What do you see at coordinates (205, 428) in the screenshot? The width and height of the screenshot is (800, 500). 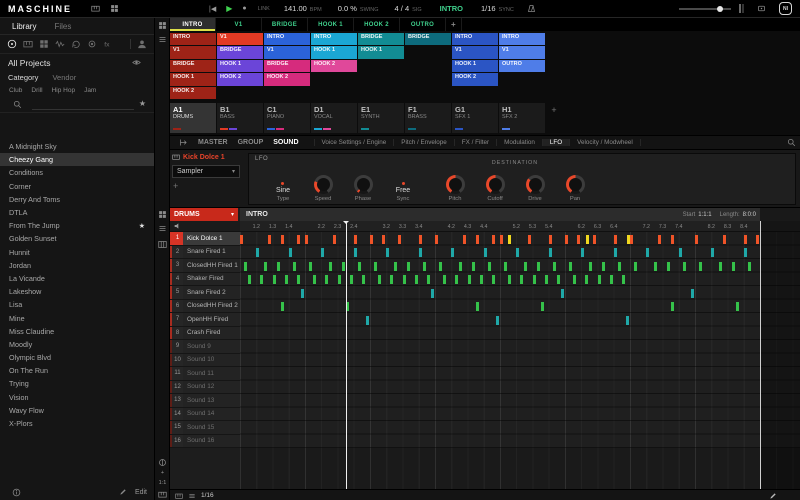 I see `sound-row: 15 Sound 15` at bounding box center [205, 428].